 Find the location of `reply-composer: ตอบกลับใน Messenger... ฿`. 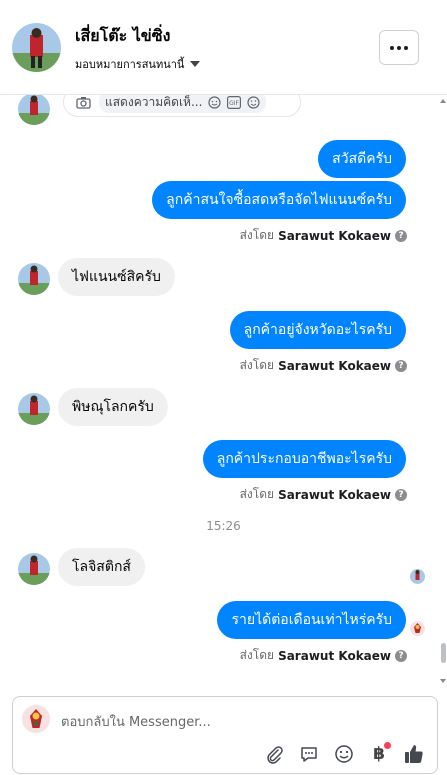

reply-composer: ตอบกลับใน Messenger... ฿ is located at coordinates (225, 735).